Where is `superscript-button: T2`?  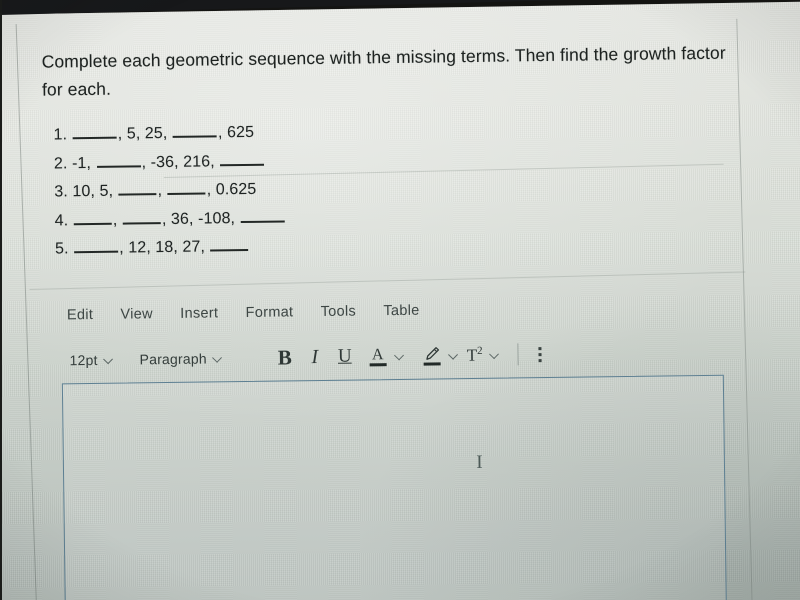
superscript-button: T2 is located at coordinates (475, 355).